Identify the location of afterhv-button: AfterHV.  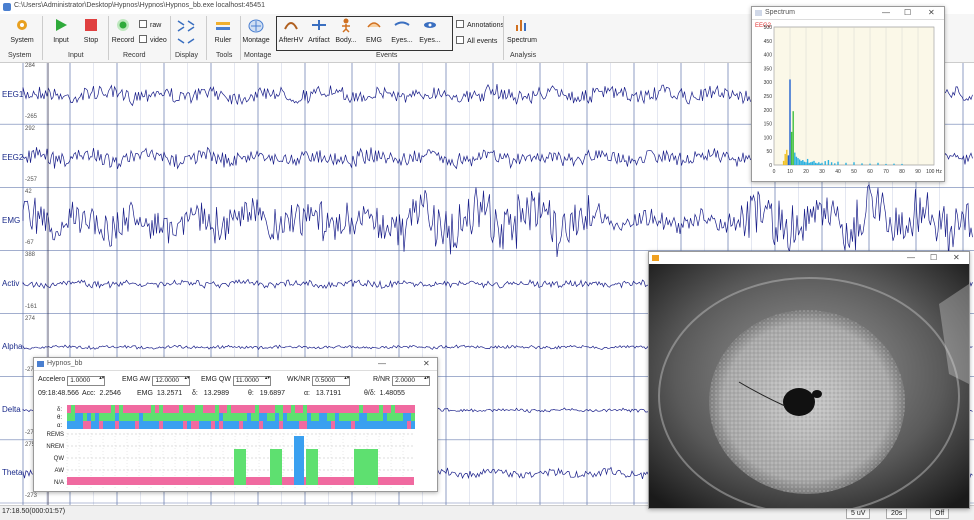
(291, 30).